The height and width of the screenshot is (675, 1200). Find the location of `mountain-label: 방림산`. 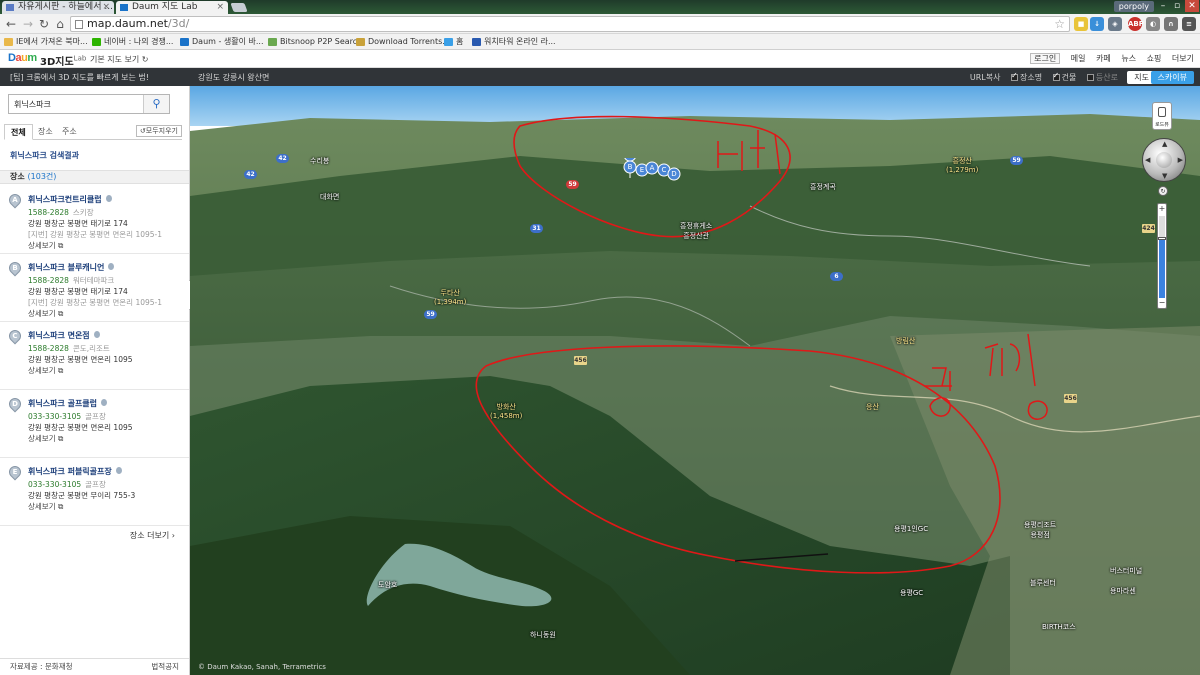

mountain-label: 방림산 is located at coordinates (905, 341).